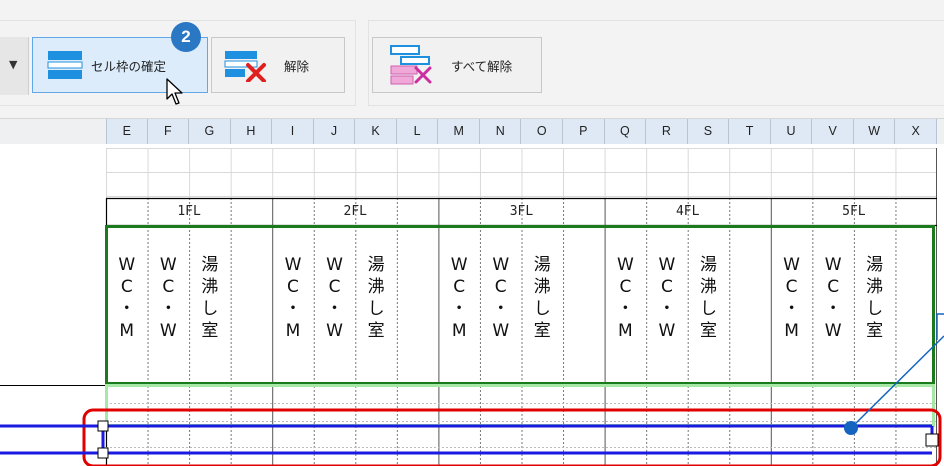 The width and height of the screenshot is (944, 466). I want to click on cell-frame-release-all-icon, so click(411, 65).